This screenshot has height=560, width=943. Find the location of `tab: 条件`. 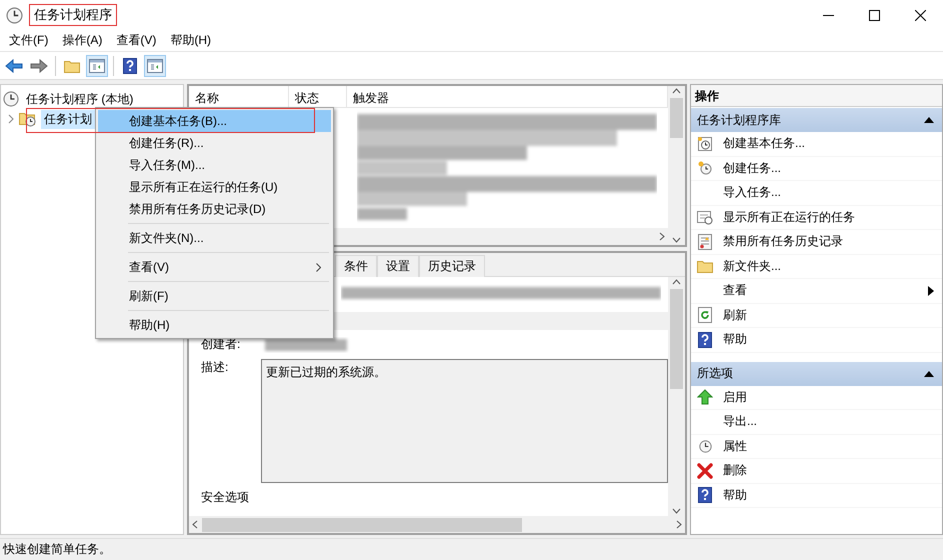

tab: 条件 is located at coordinates (356, 266).